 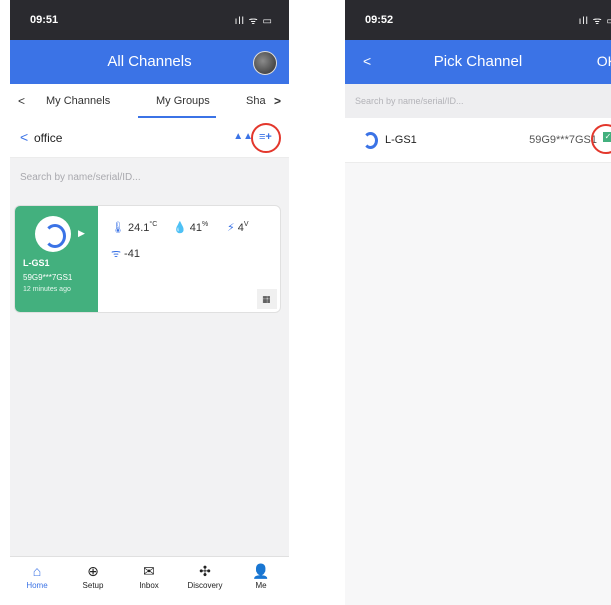 I want to click on wifi-icon: ᯤ, so click(x=116, y=254).